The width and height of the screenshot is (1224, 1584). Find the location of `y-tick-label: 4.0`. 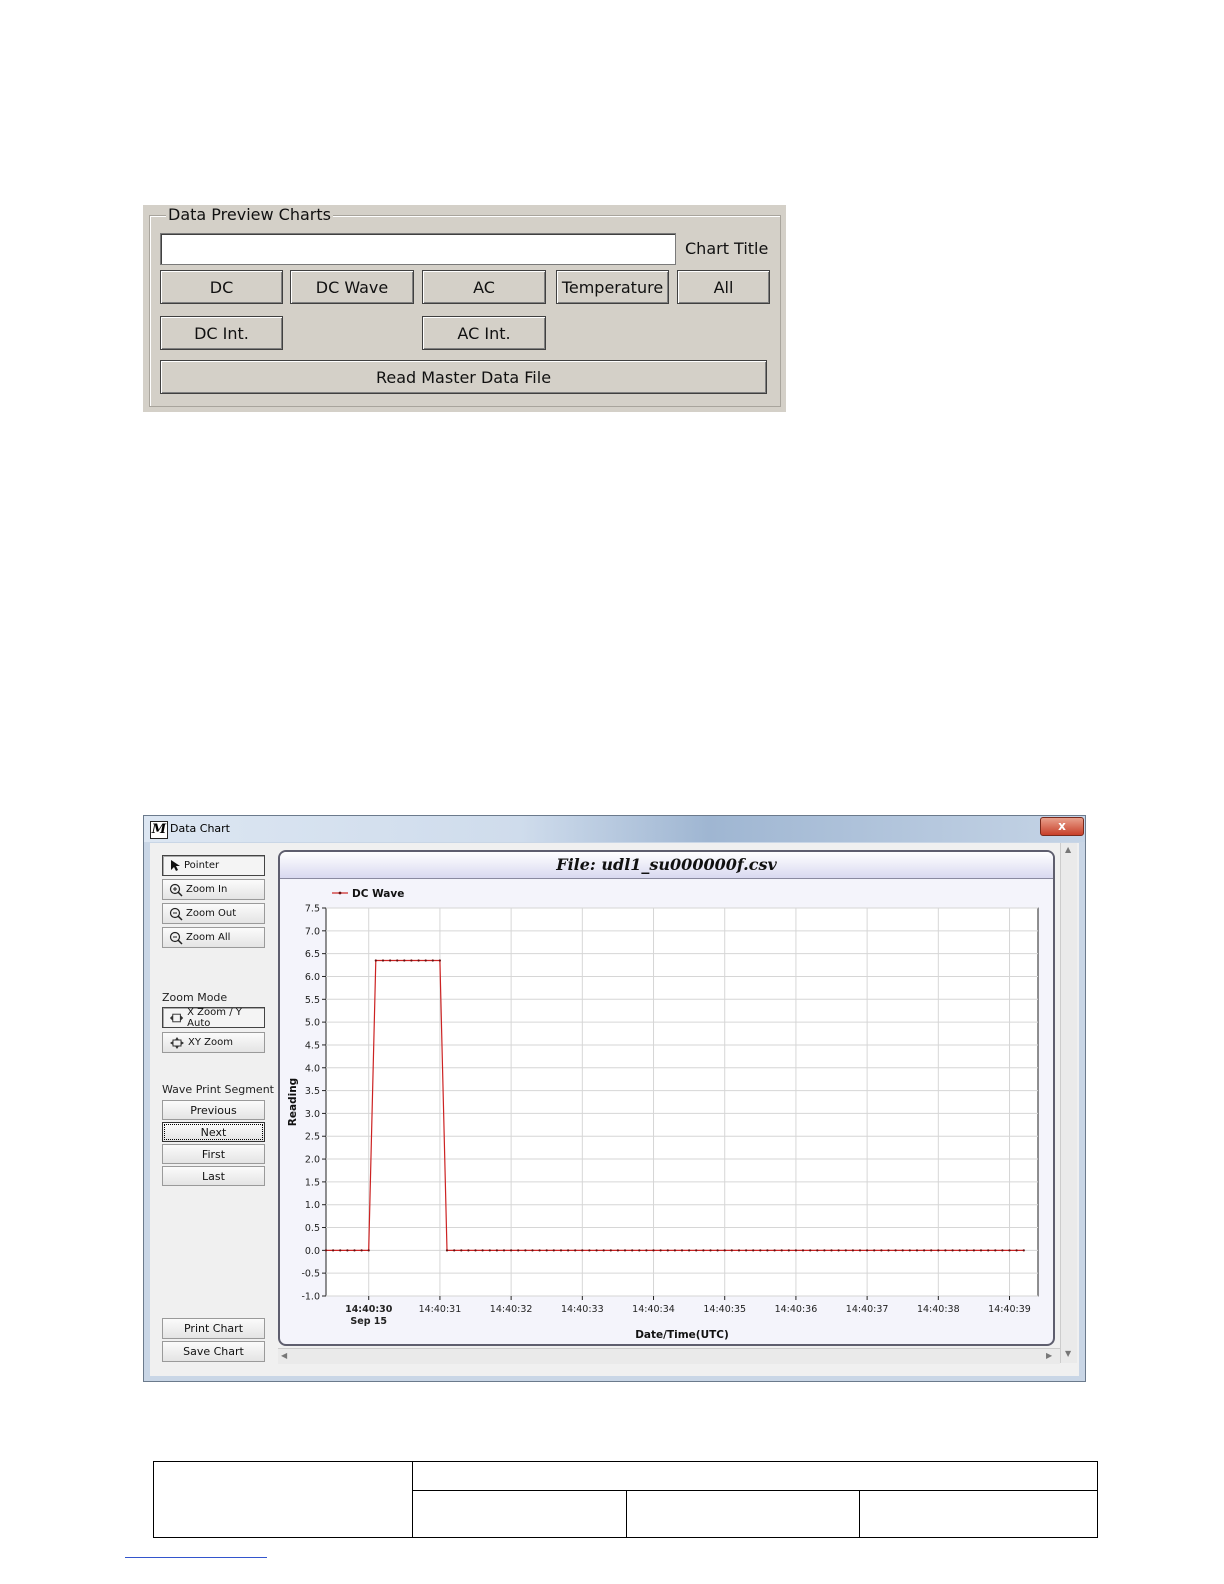

y-tick-label: 4.0 is located at coordinates (312, 1068).